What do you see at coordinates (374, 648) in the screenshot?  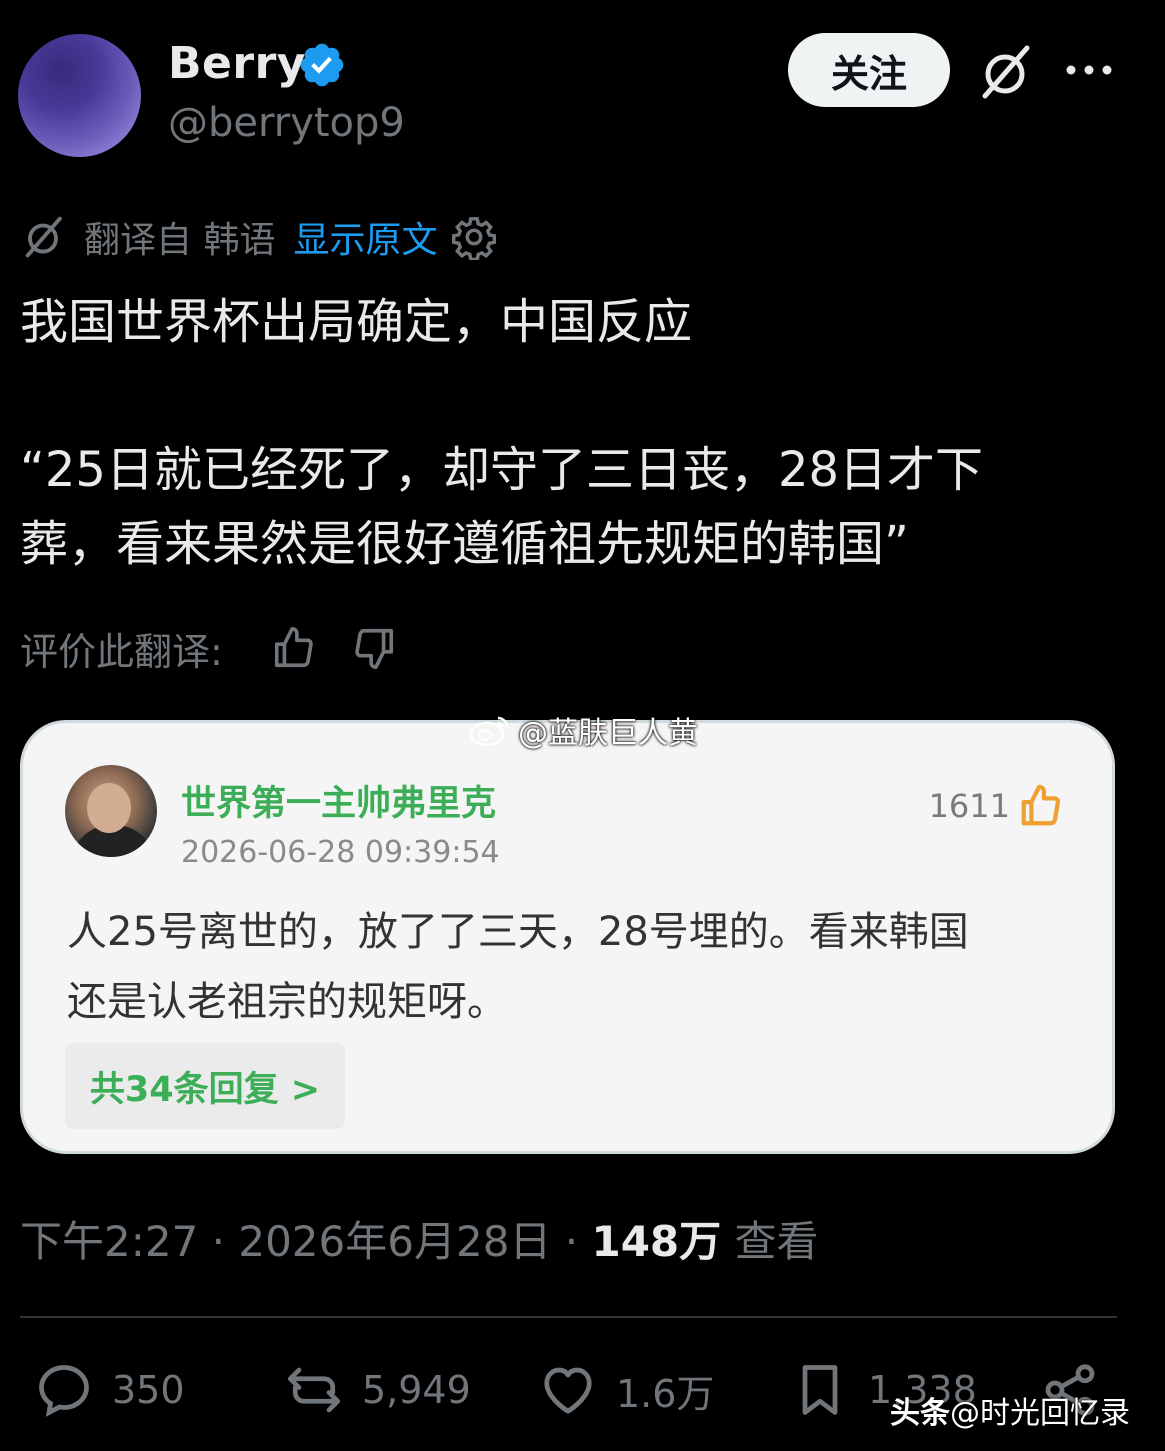 I see `thumbs-down-icon` at bounding box center [374, 648].